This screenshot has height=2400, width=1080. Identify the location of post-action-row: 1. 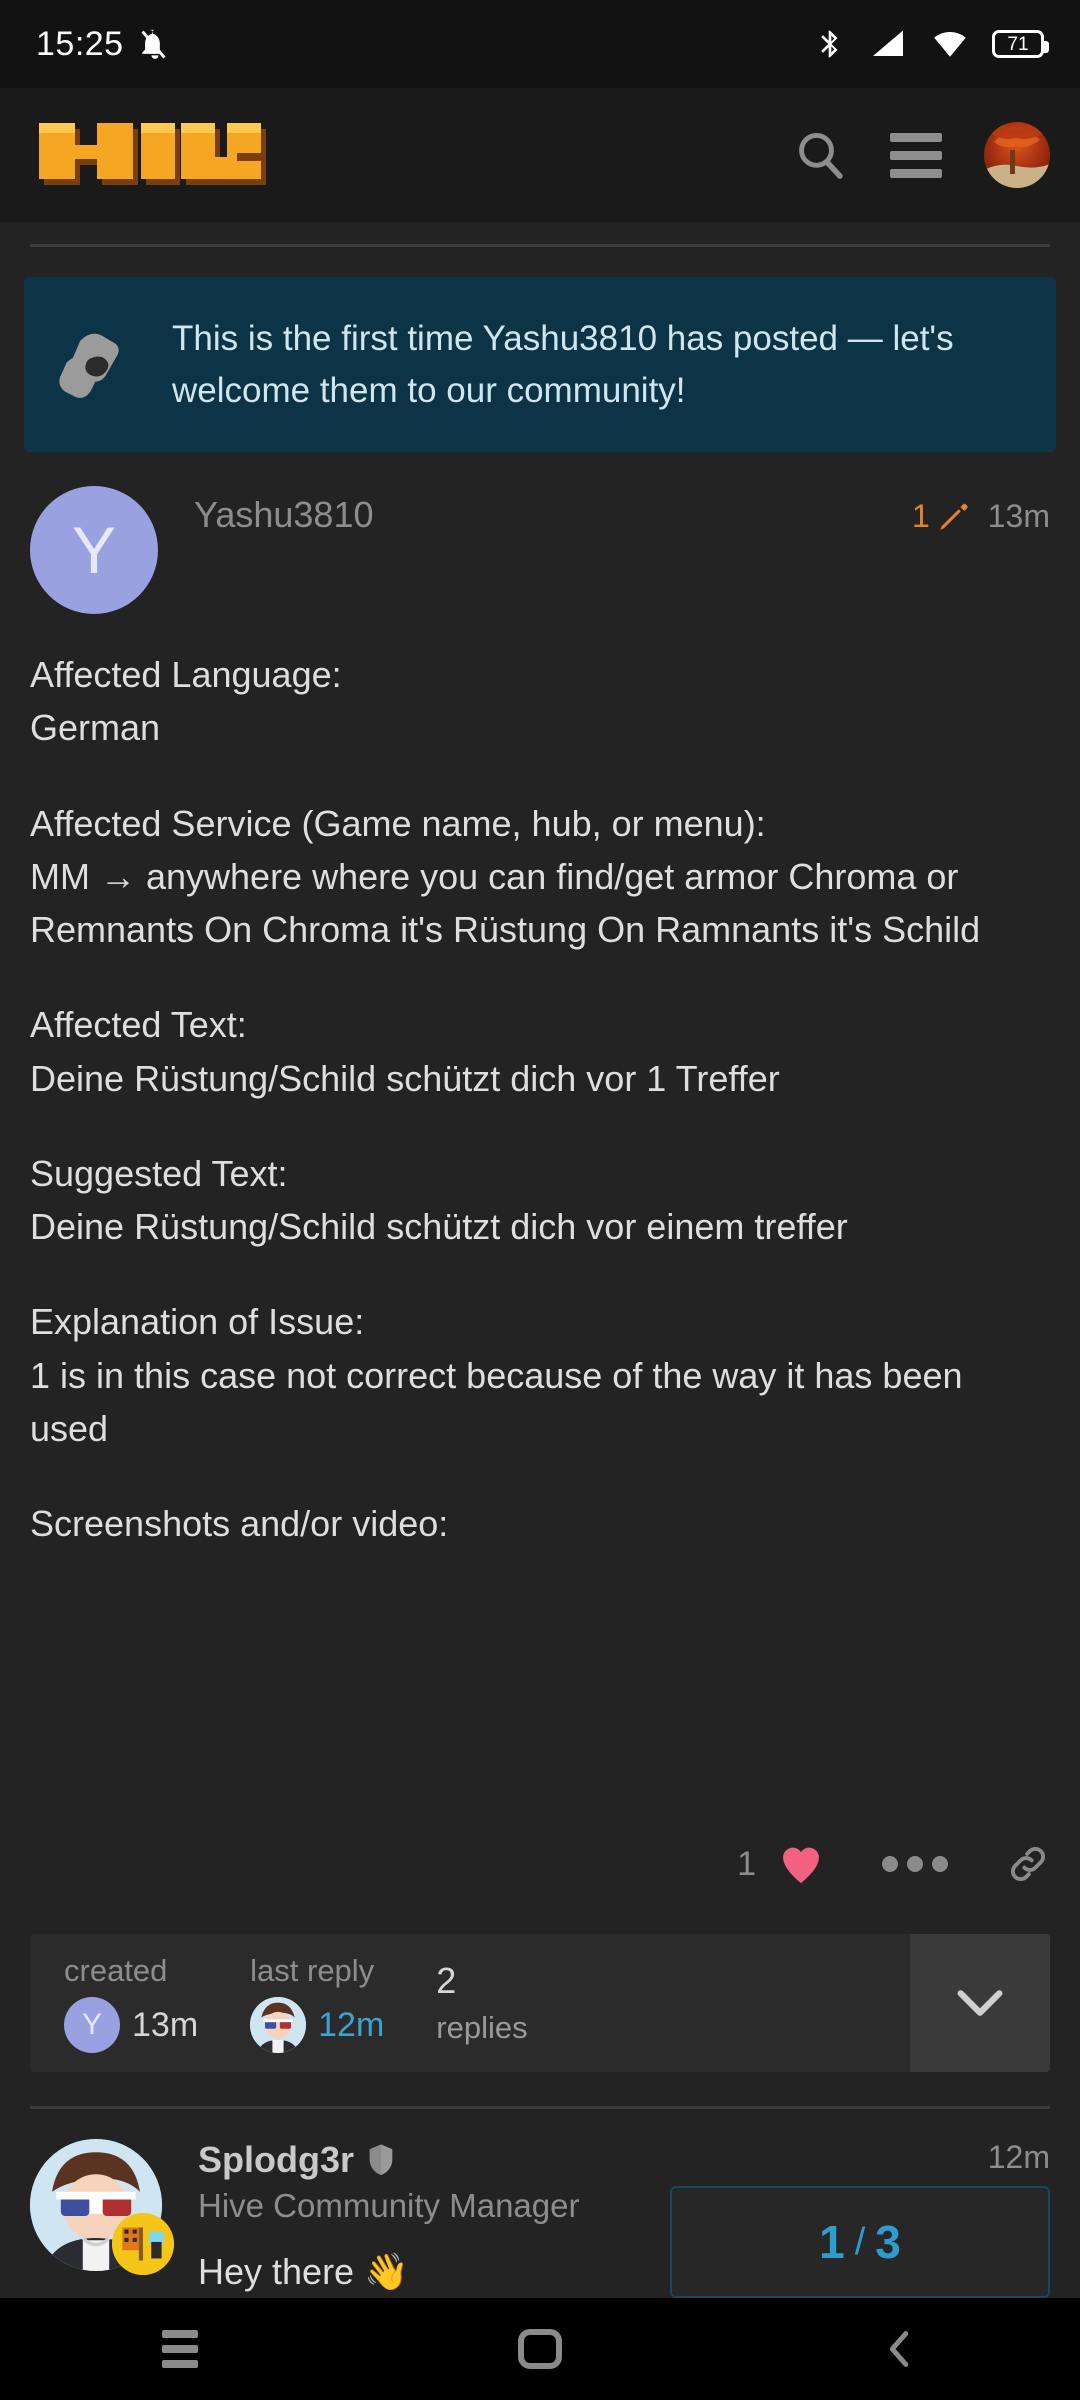
(540, 1864).